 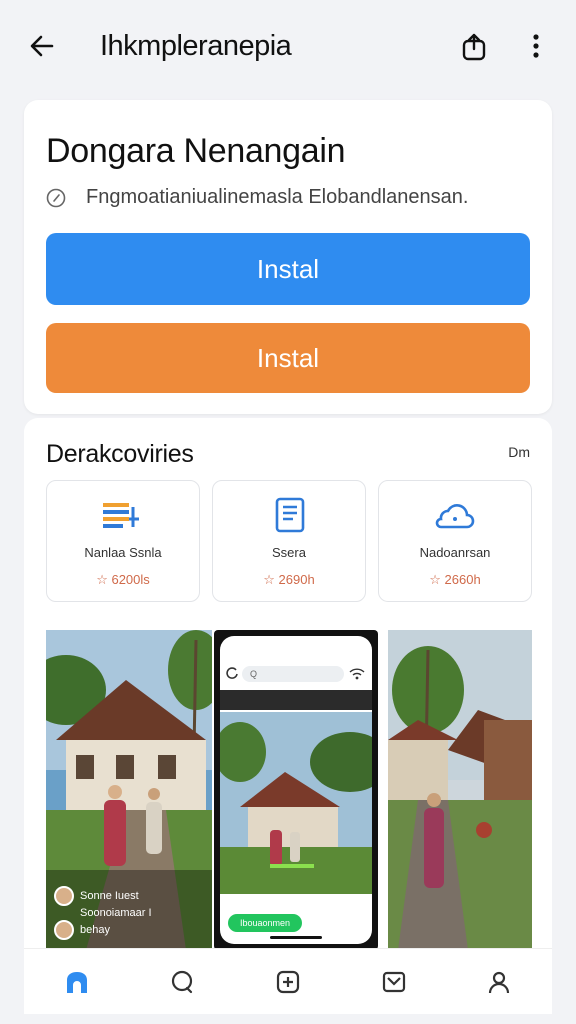 What do you see at coordinates (123, 579) in the screenshot?
I see `tile-count: ☆ 6200ls` at bounding box center [123, 579].